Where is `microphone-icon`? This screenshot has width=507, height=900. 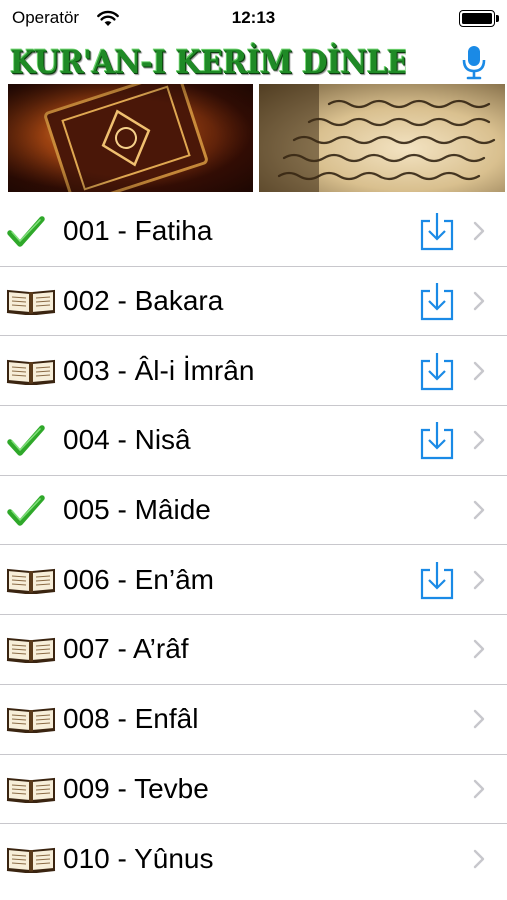 microphone-icon is located at coordinates (474, 62).